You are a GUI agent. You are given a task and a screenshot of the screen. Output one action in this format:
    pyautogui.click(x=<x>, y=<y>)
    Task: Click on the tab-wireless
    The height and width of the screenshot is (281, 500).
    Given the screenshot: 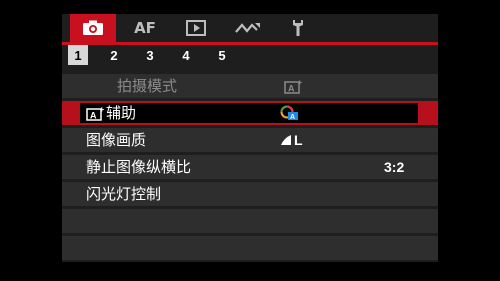 What is the action you would take?
    pyautogui.click(x=248, y=28)
    